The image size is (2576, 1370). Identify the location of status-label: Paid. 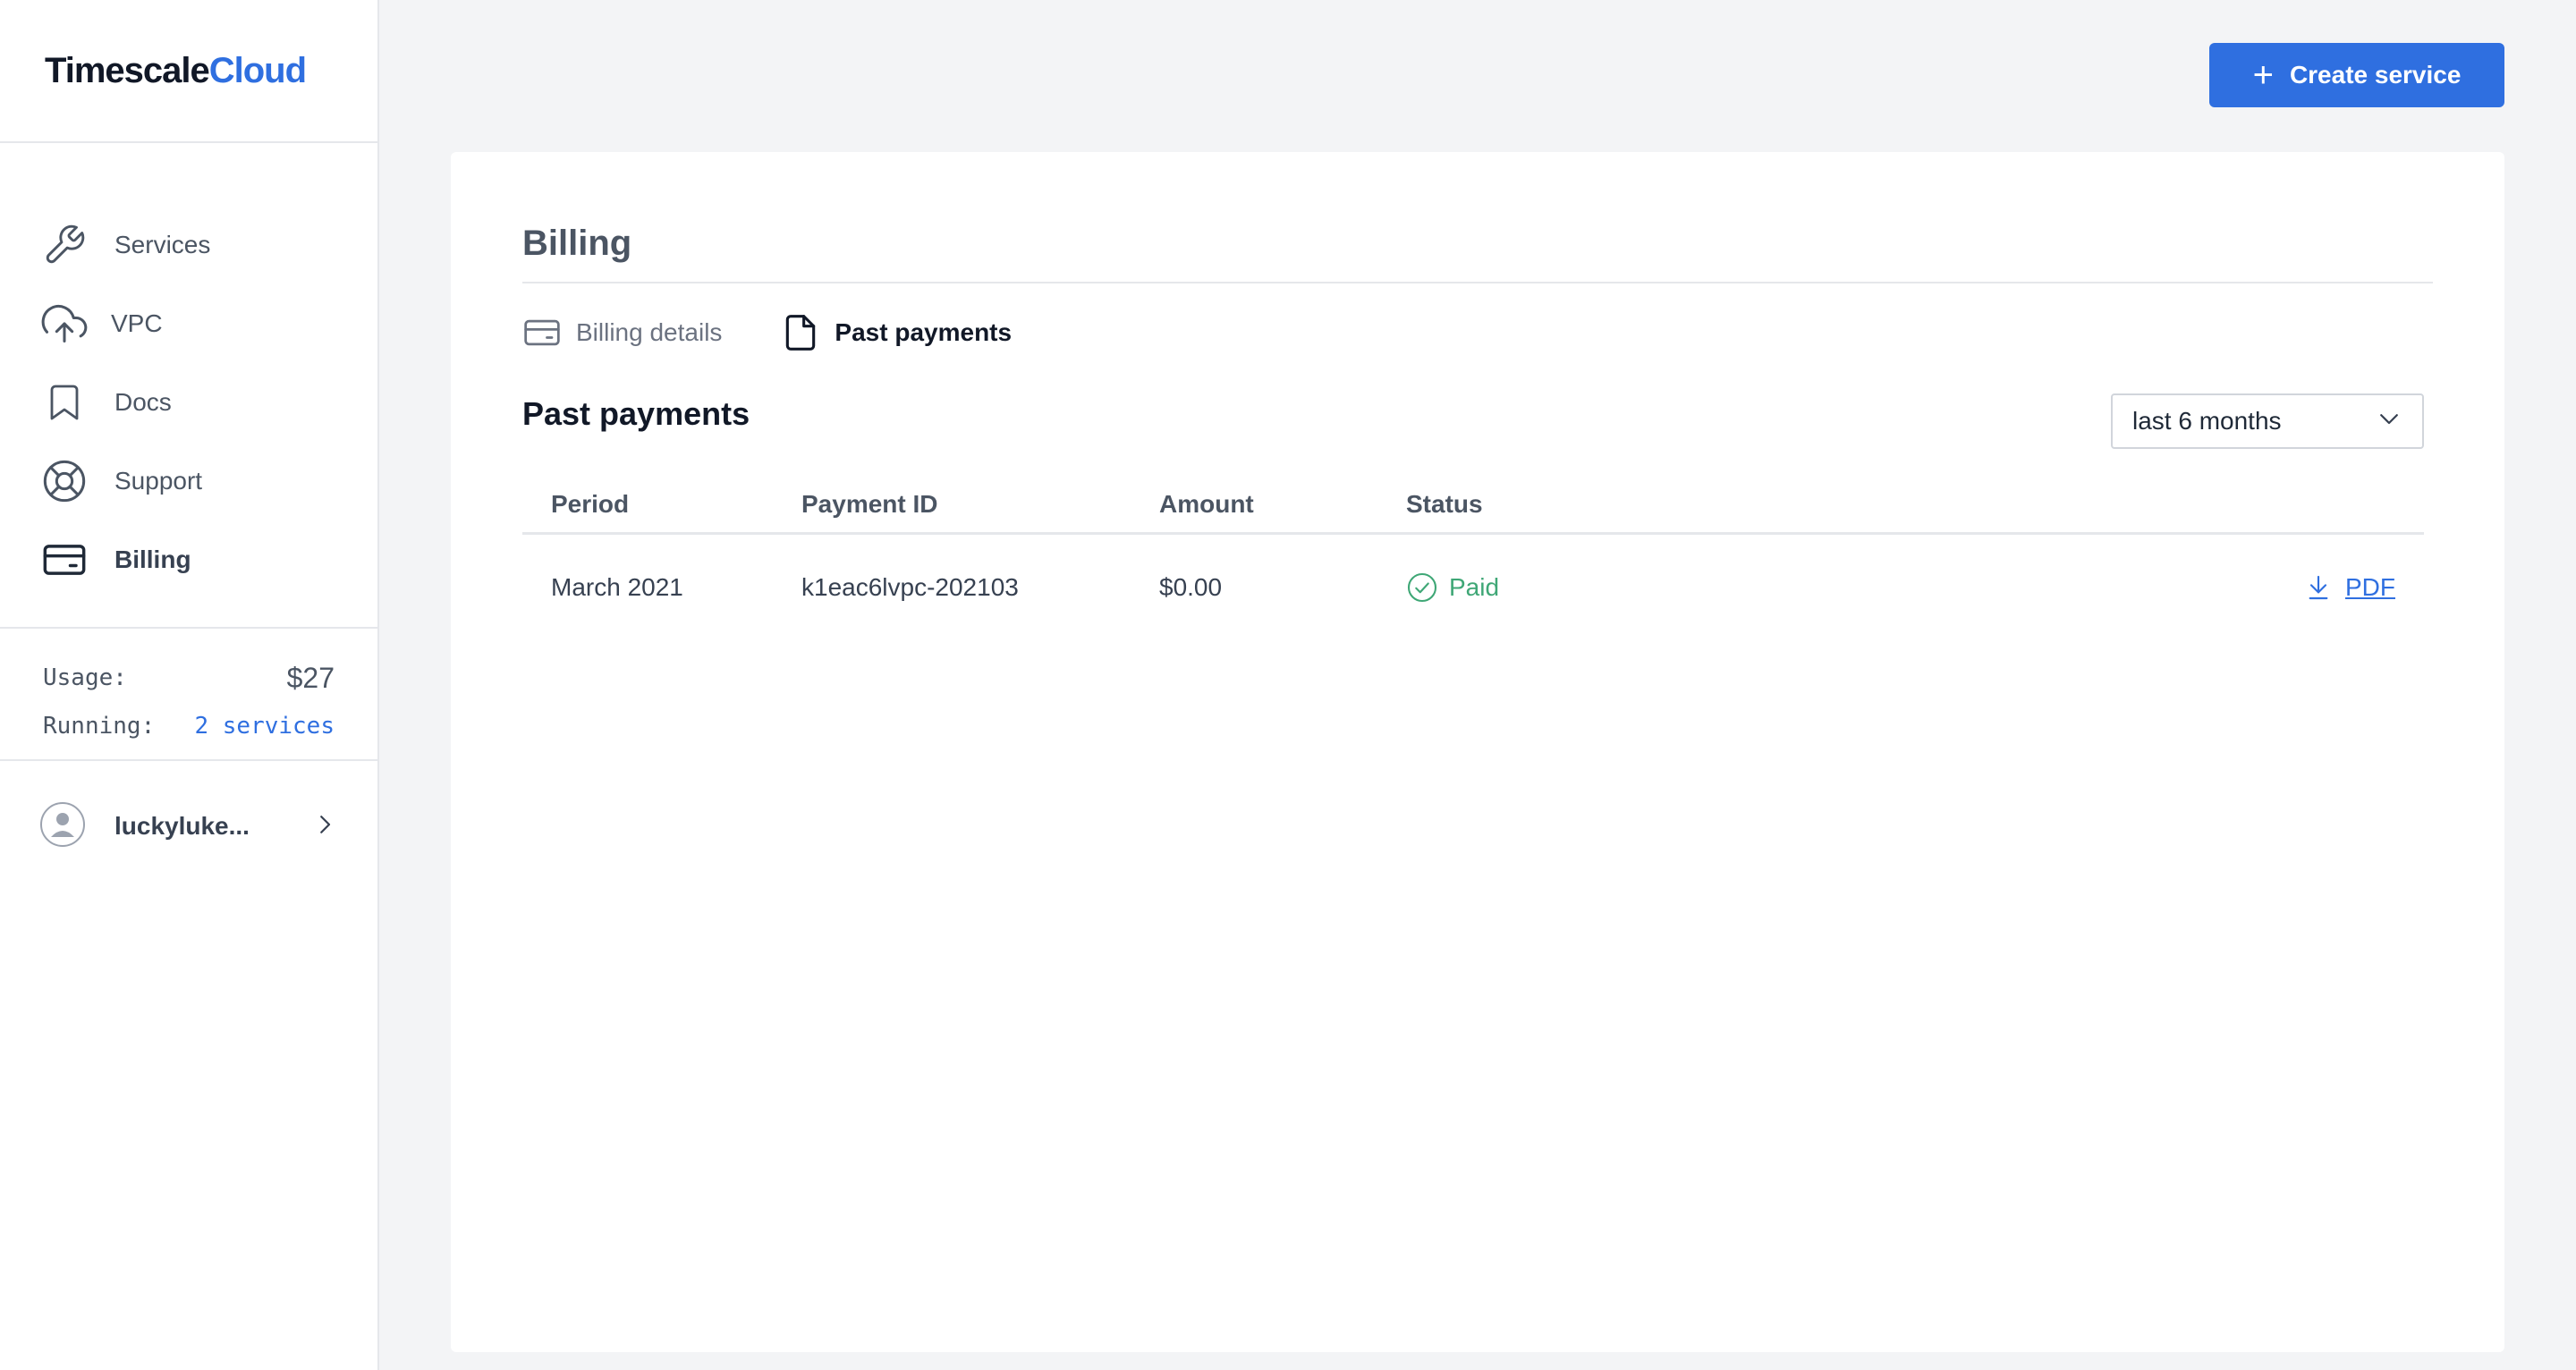
(1474, 587).